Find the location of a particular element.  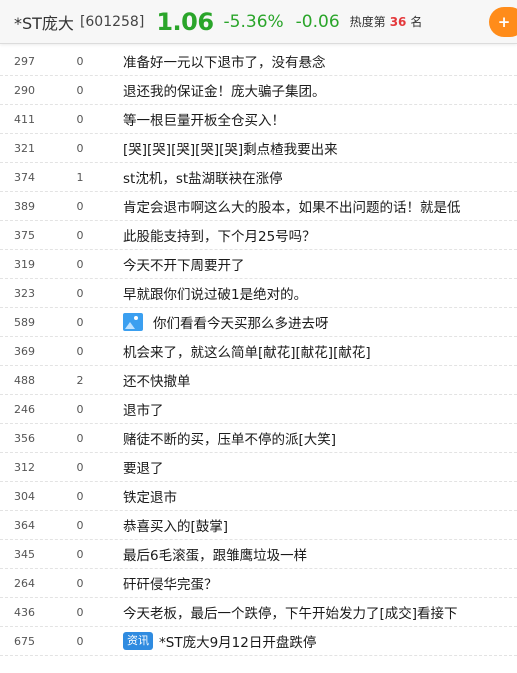

post-title-text: 等一根巨量开板全仓买入！ is located at coordinates (204, 121).